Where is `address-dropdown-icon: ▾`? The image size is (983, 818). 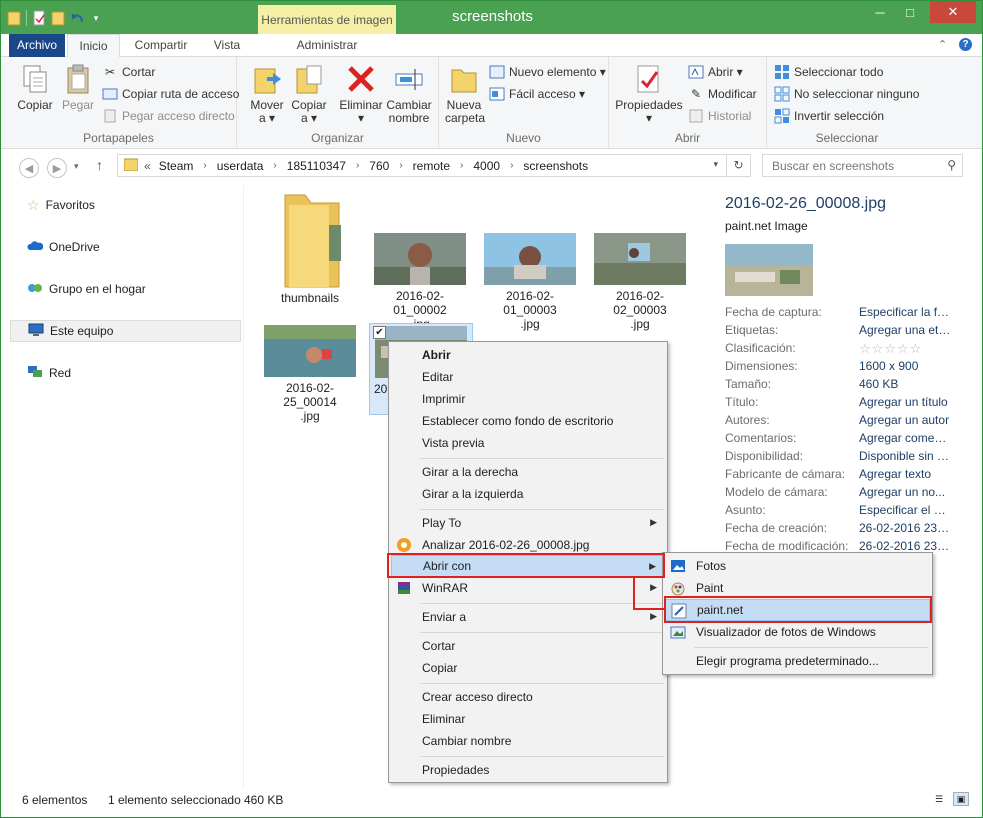
address-dropdown-icon: ▾ is located at coordinates (715, 164).